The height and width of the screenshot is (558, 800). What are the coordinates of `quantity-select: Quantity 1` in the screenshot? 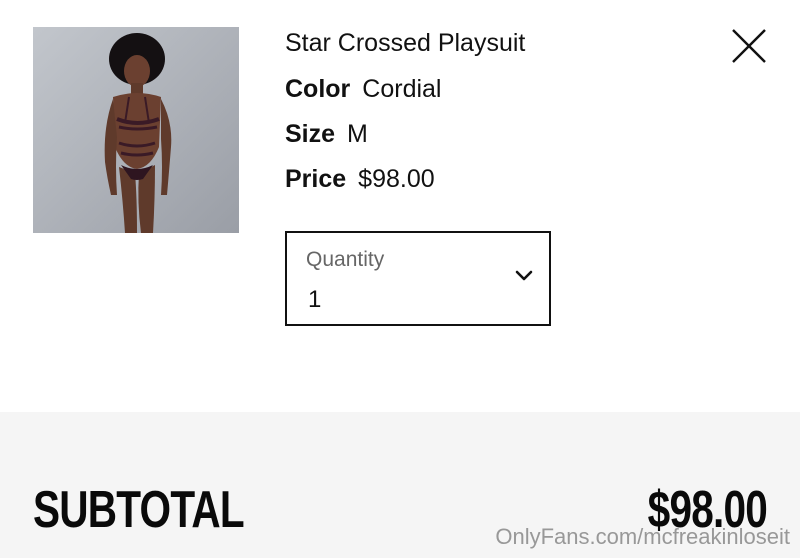 It's located at (418, 278).